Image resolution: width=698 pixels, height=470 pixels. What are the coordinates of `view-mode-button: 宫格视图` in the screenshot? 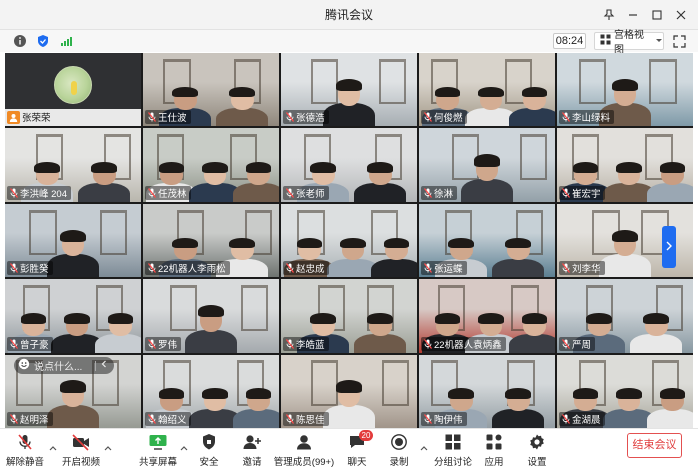 It's located at (629, 43).